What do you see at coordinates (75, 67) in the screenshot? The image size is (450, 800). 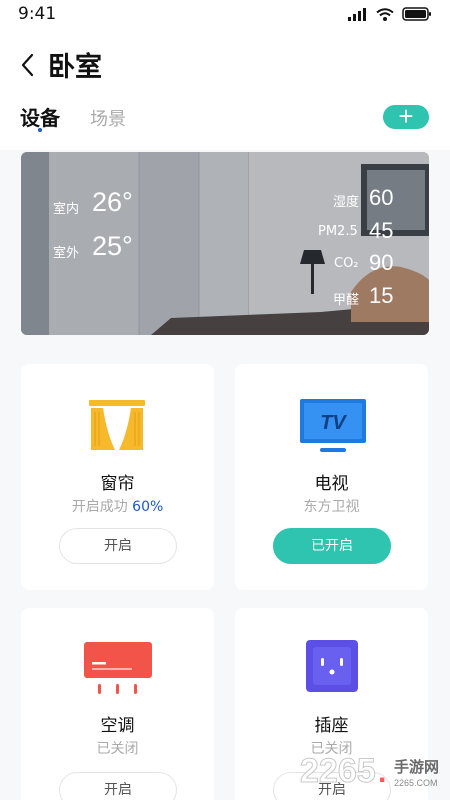 I see `page-title: 卧室` at bounding box center [75, 67].